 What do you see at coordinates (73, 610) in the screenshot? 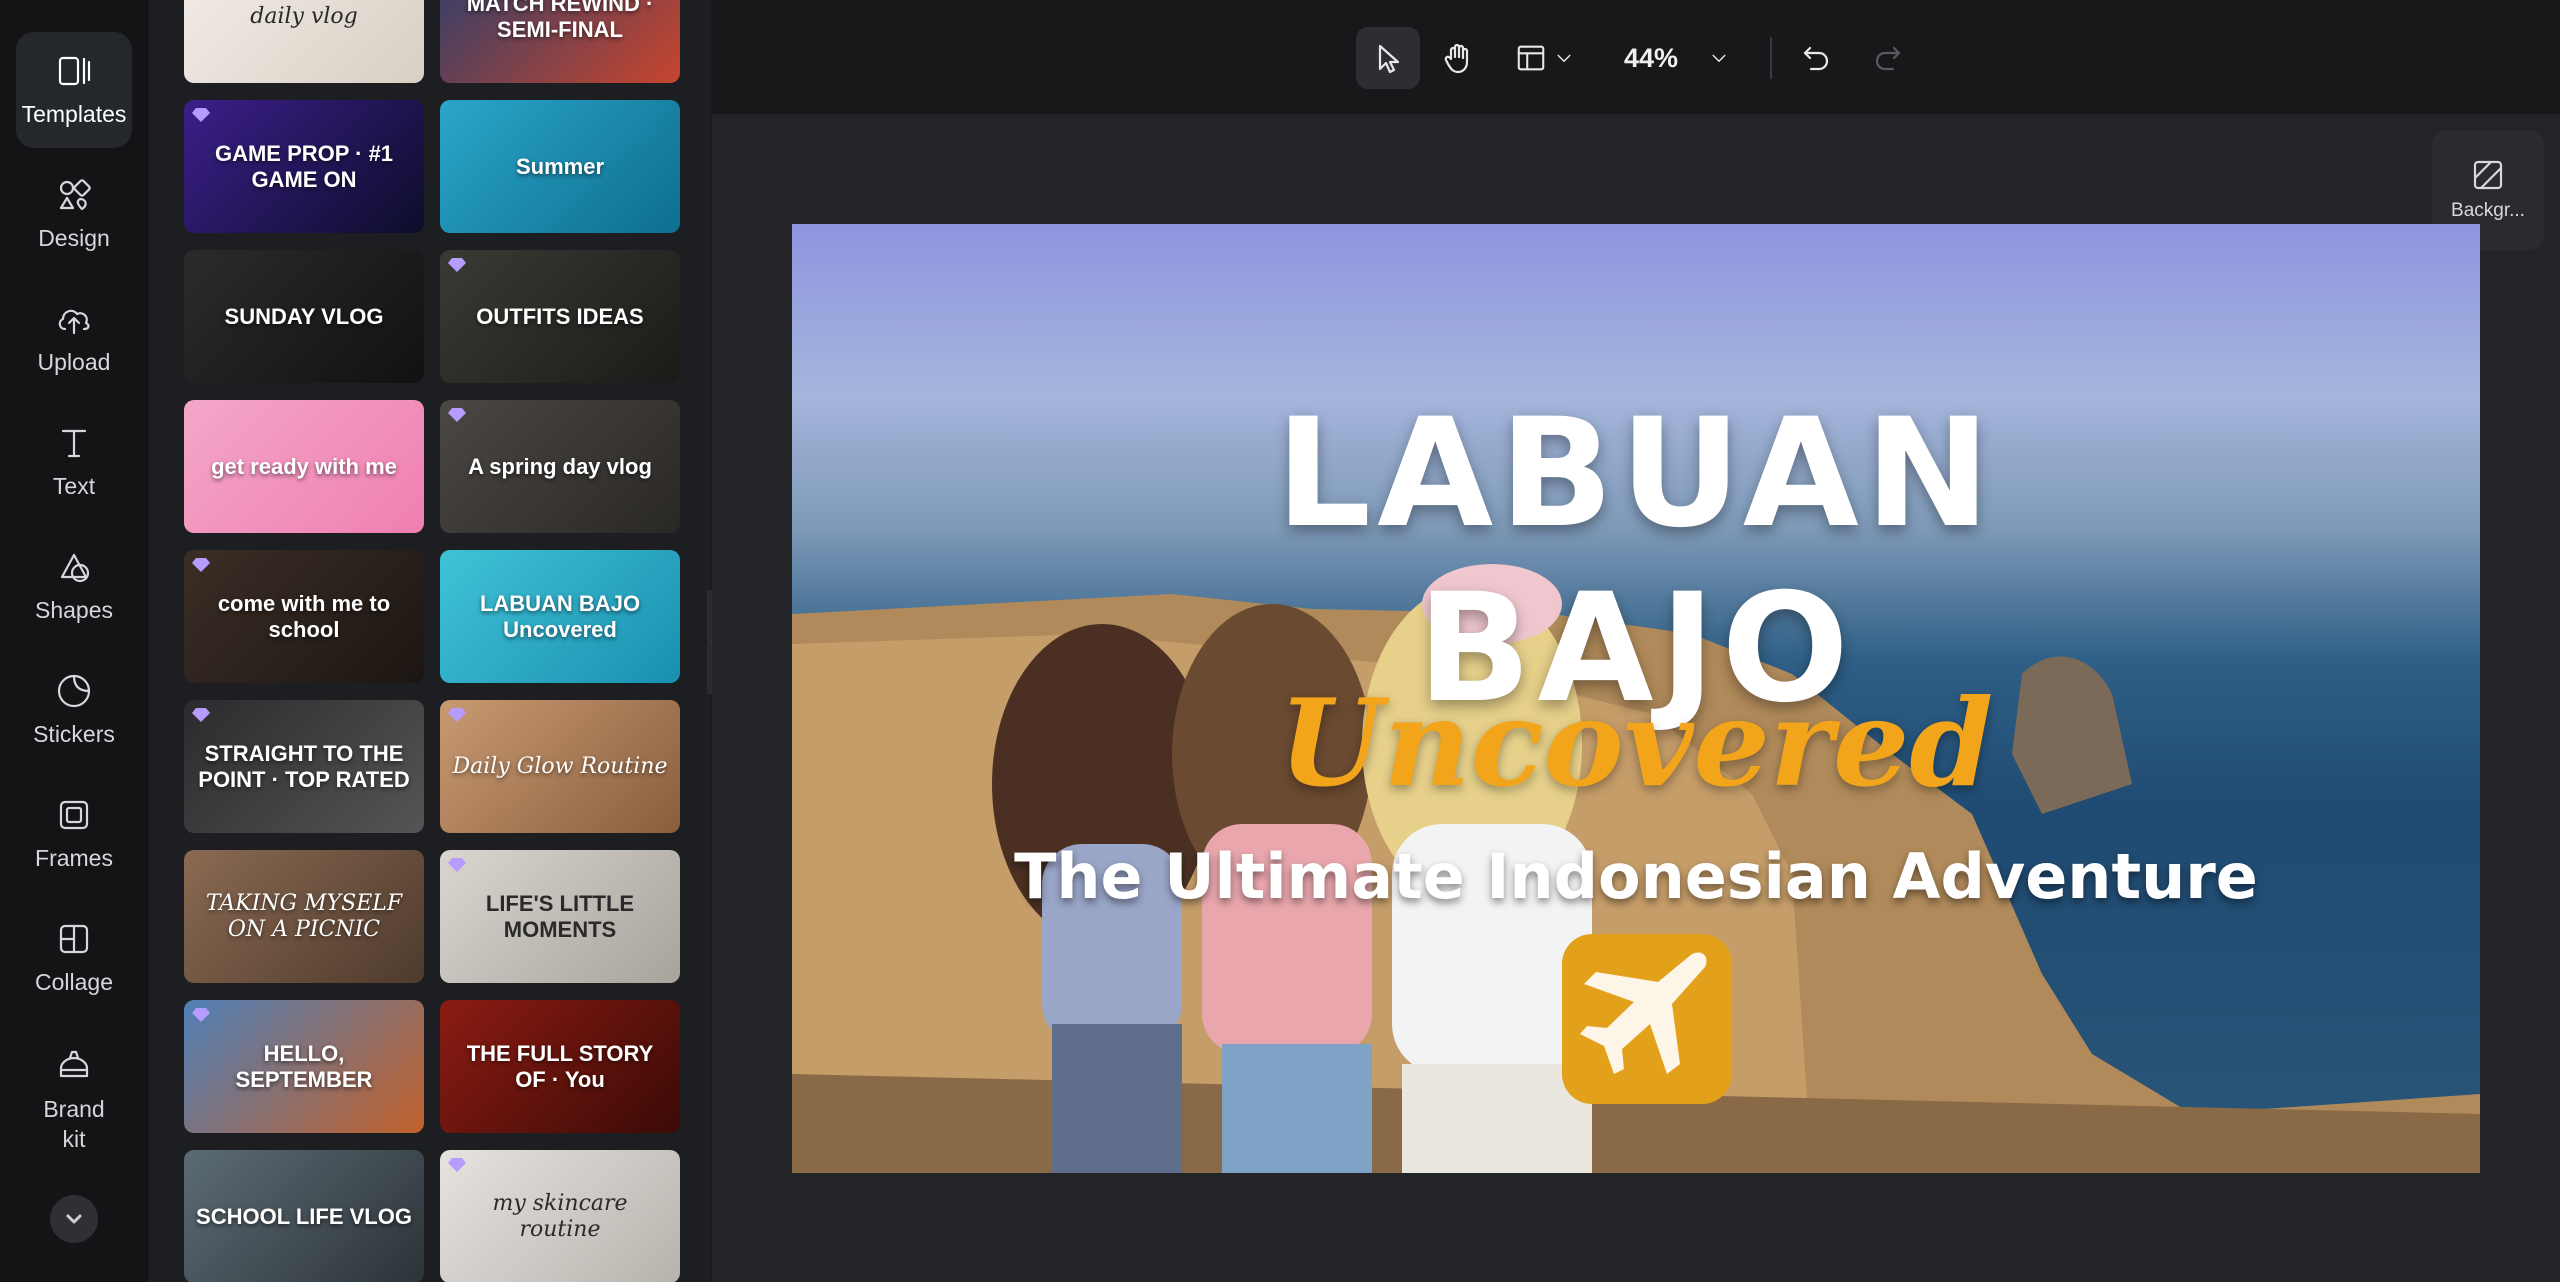
I see `rail-label: Shapes` at bounding box center [73, 610].